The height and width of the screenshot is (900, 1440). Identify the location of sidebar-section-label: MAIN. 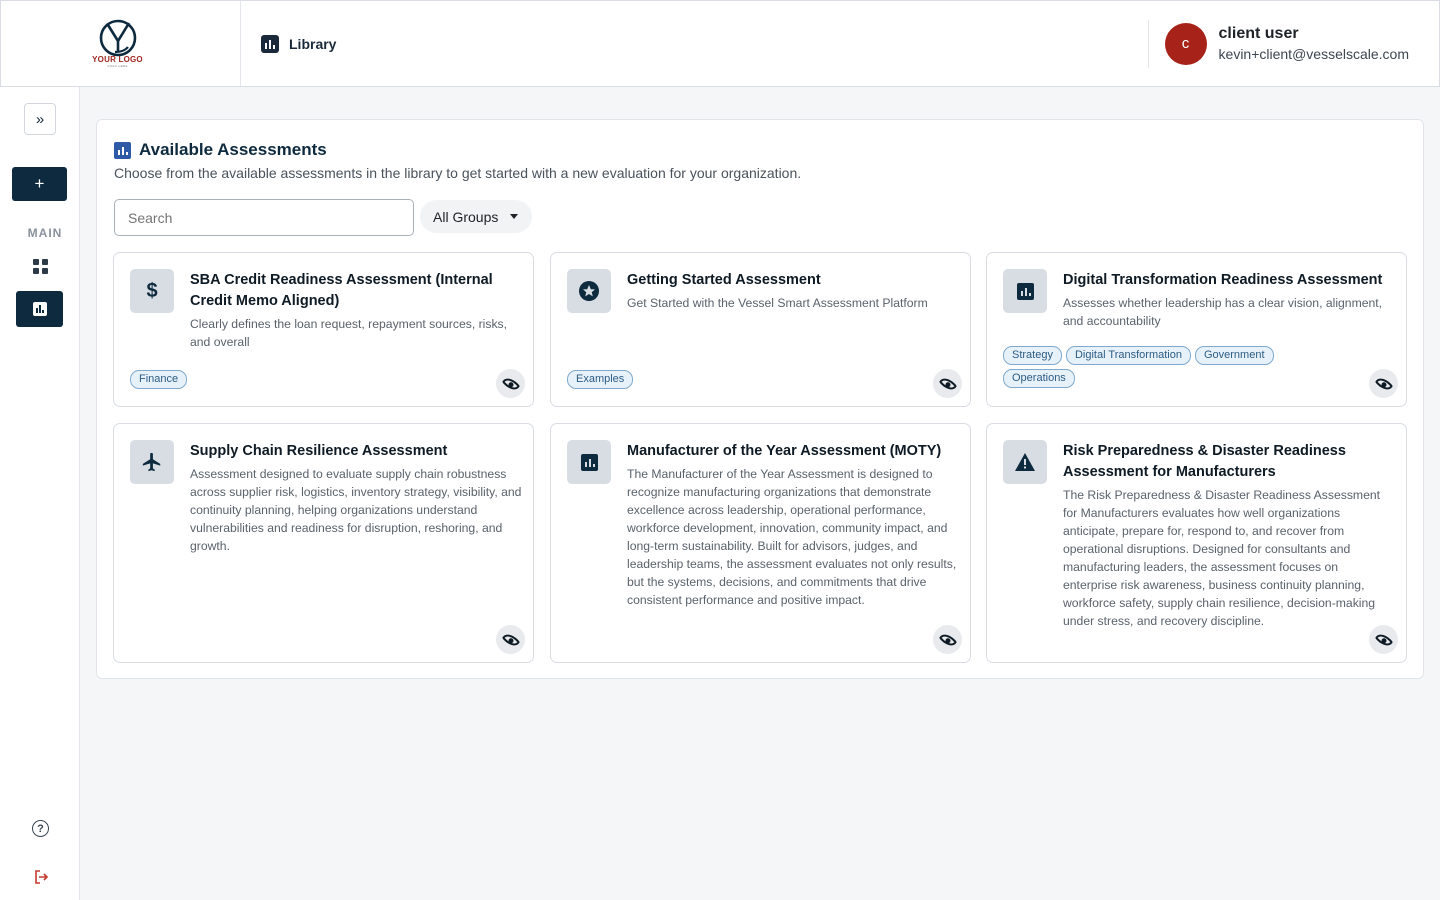
(45, 233).